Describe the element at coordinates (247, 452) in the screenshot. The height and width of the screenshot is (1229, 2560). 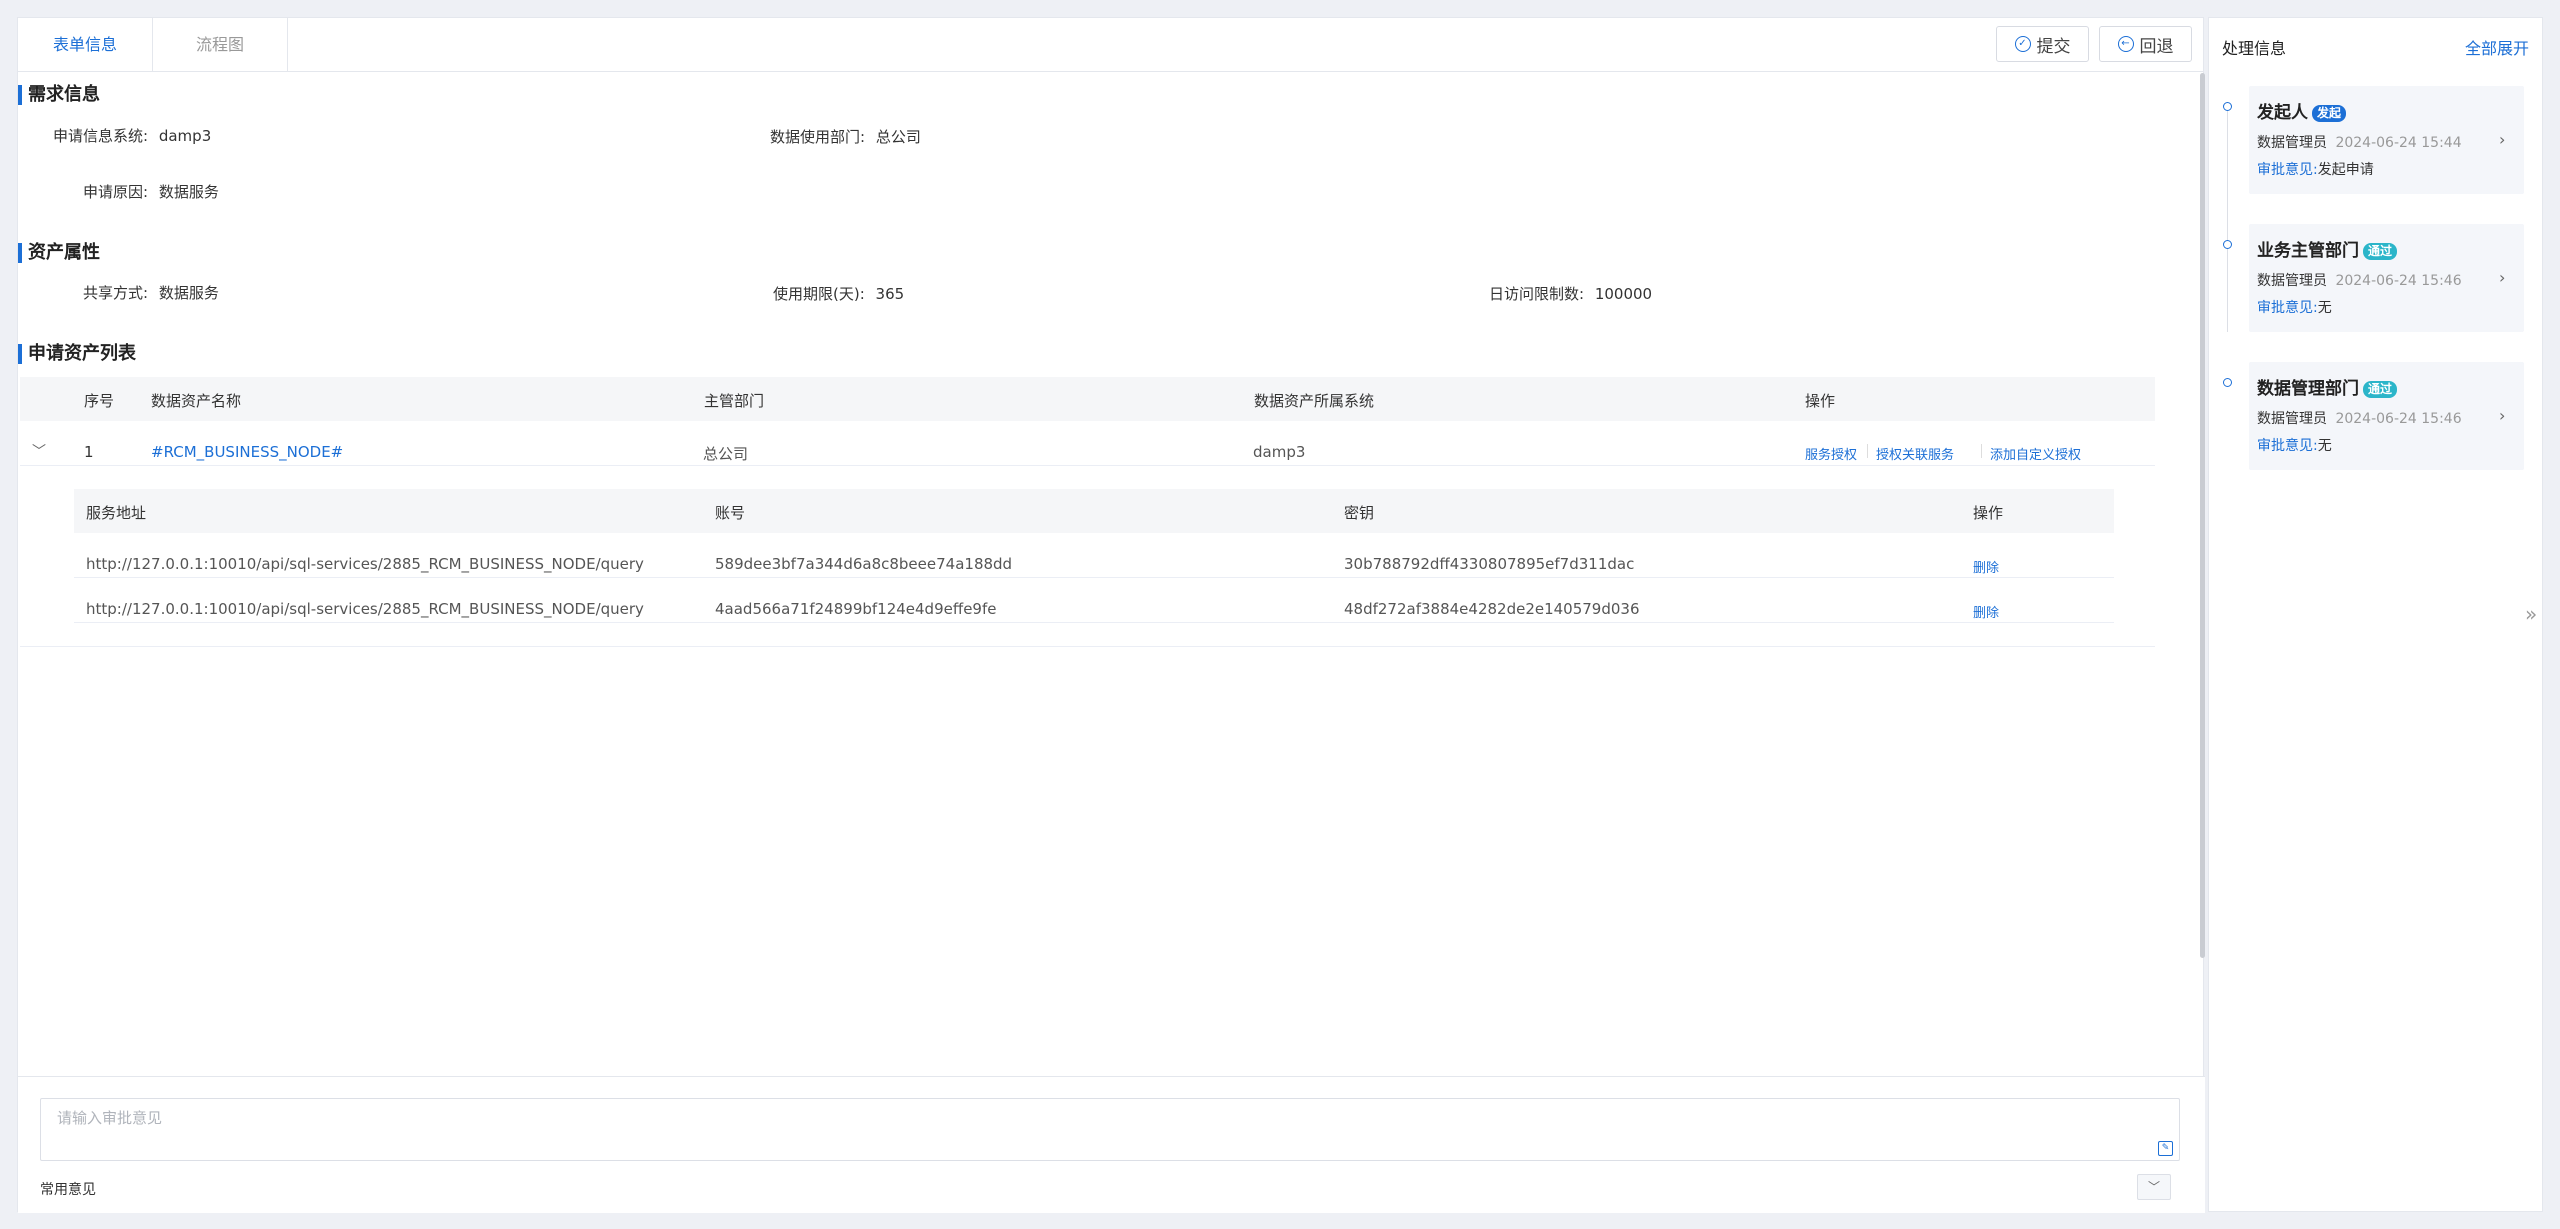
I see `asset-name-link: #RCM_BUSINESS_NODE#` at that location.